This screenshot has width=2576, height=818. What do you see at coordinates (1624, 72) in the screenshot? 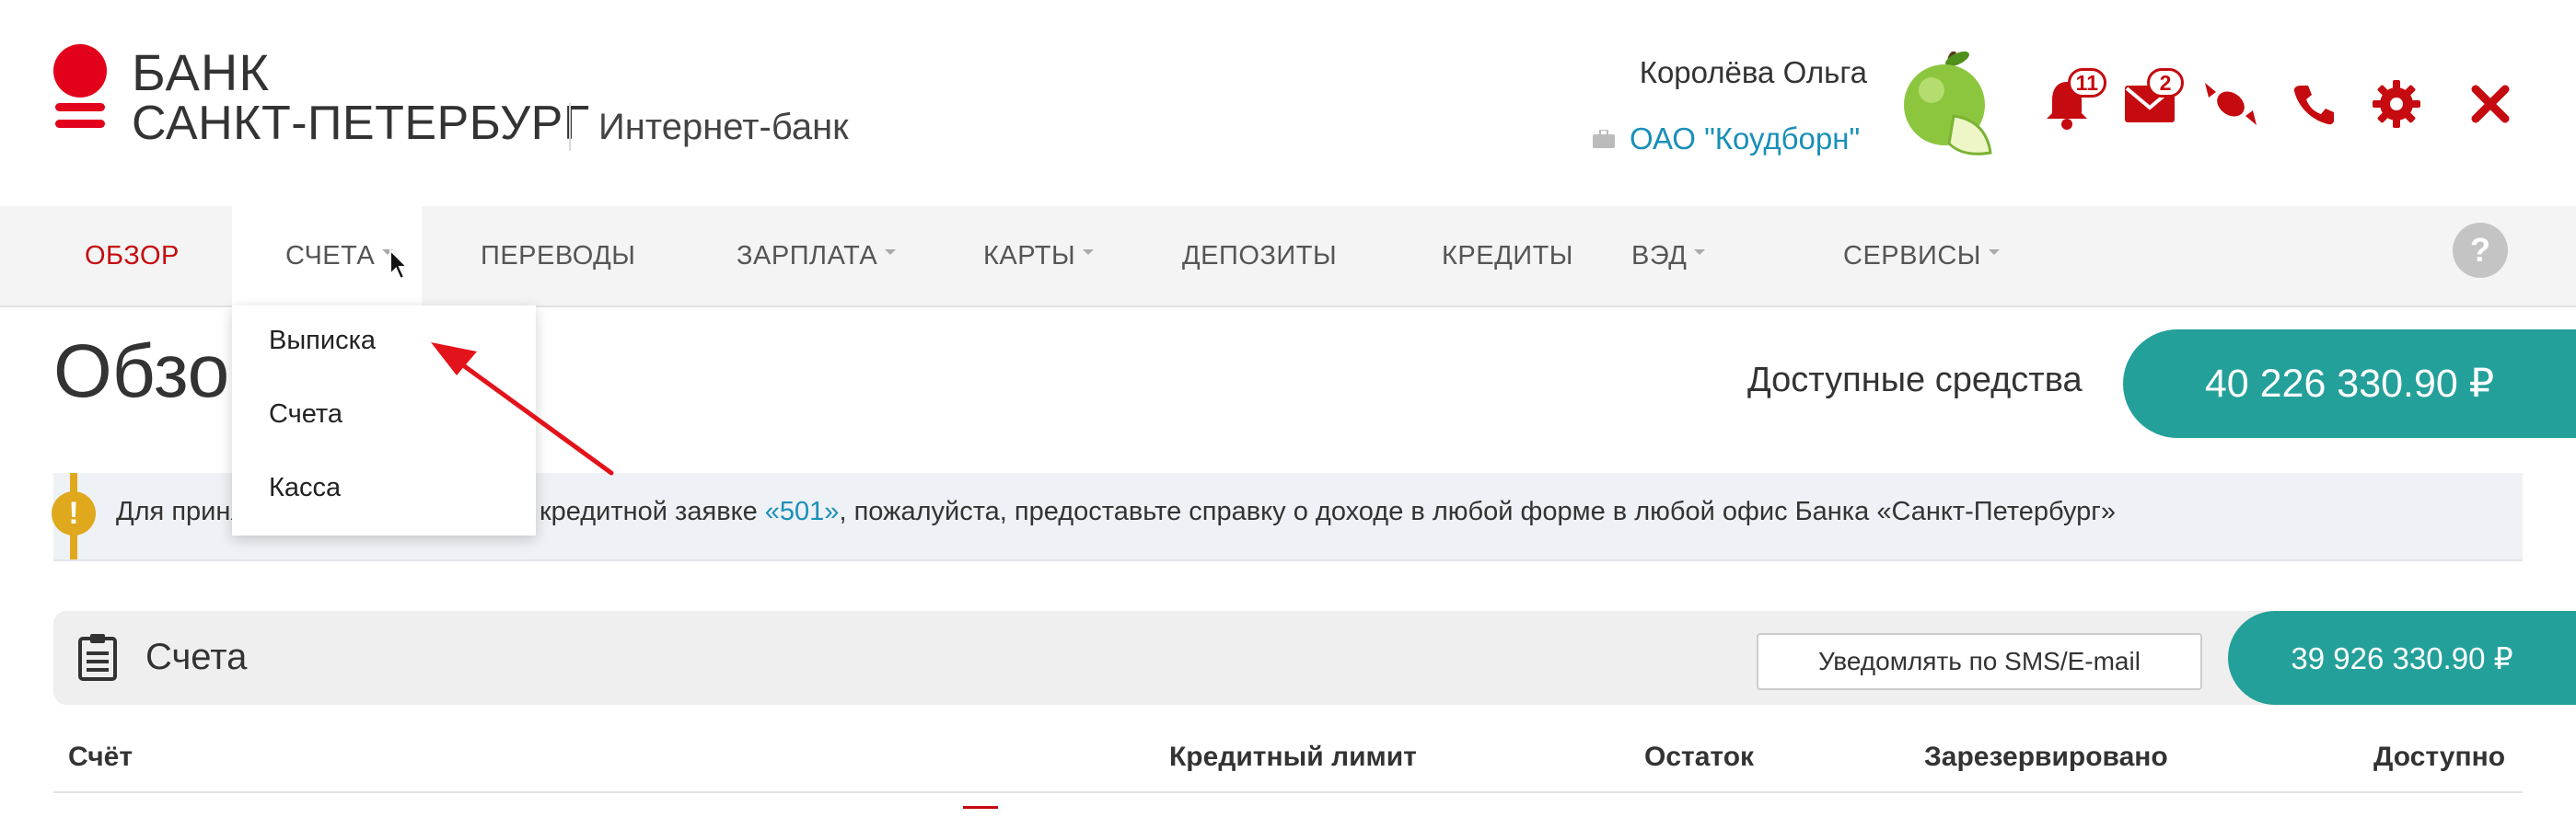
I see `user-name: Королёва Ольга` at bounding box center [1624, 72].